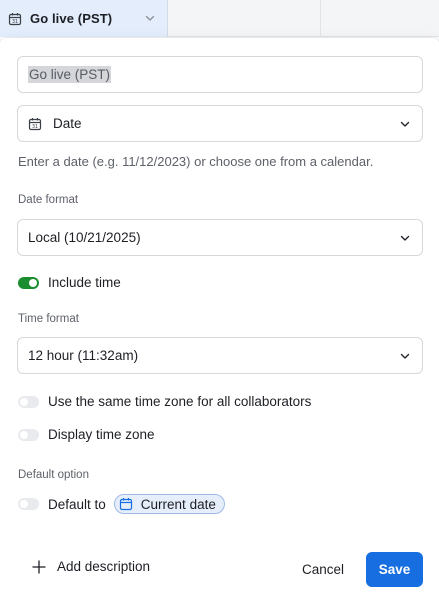 The width and height of the screenshot is (439, 603). I want to click on add-description-button: Add description, so click(91, 566).